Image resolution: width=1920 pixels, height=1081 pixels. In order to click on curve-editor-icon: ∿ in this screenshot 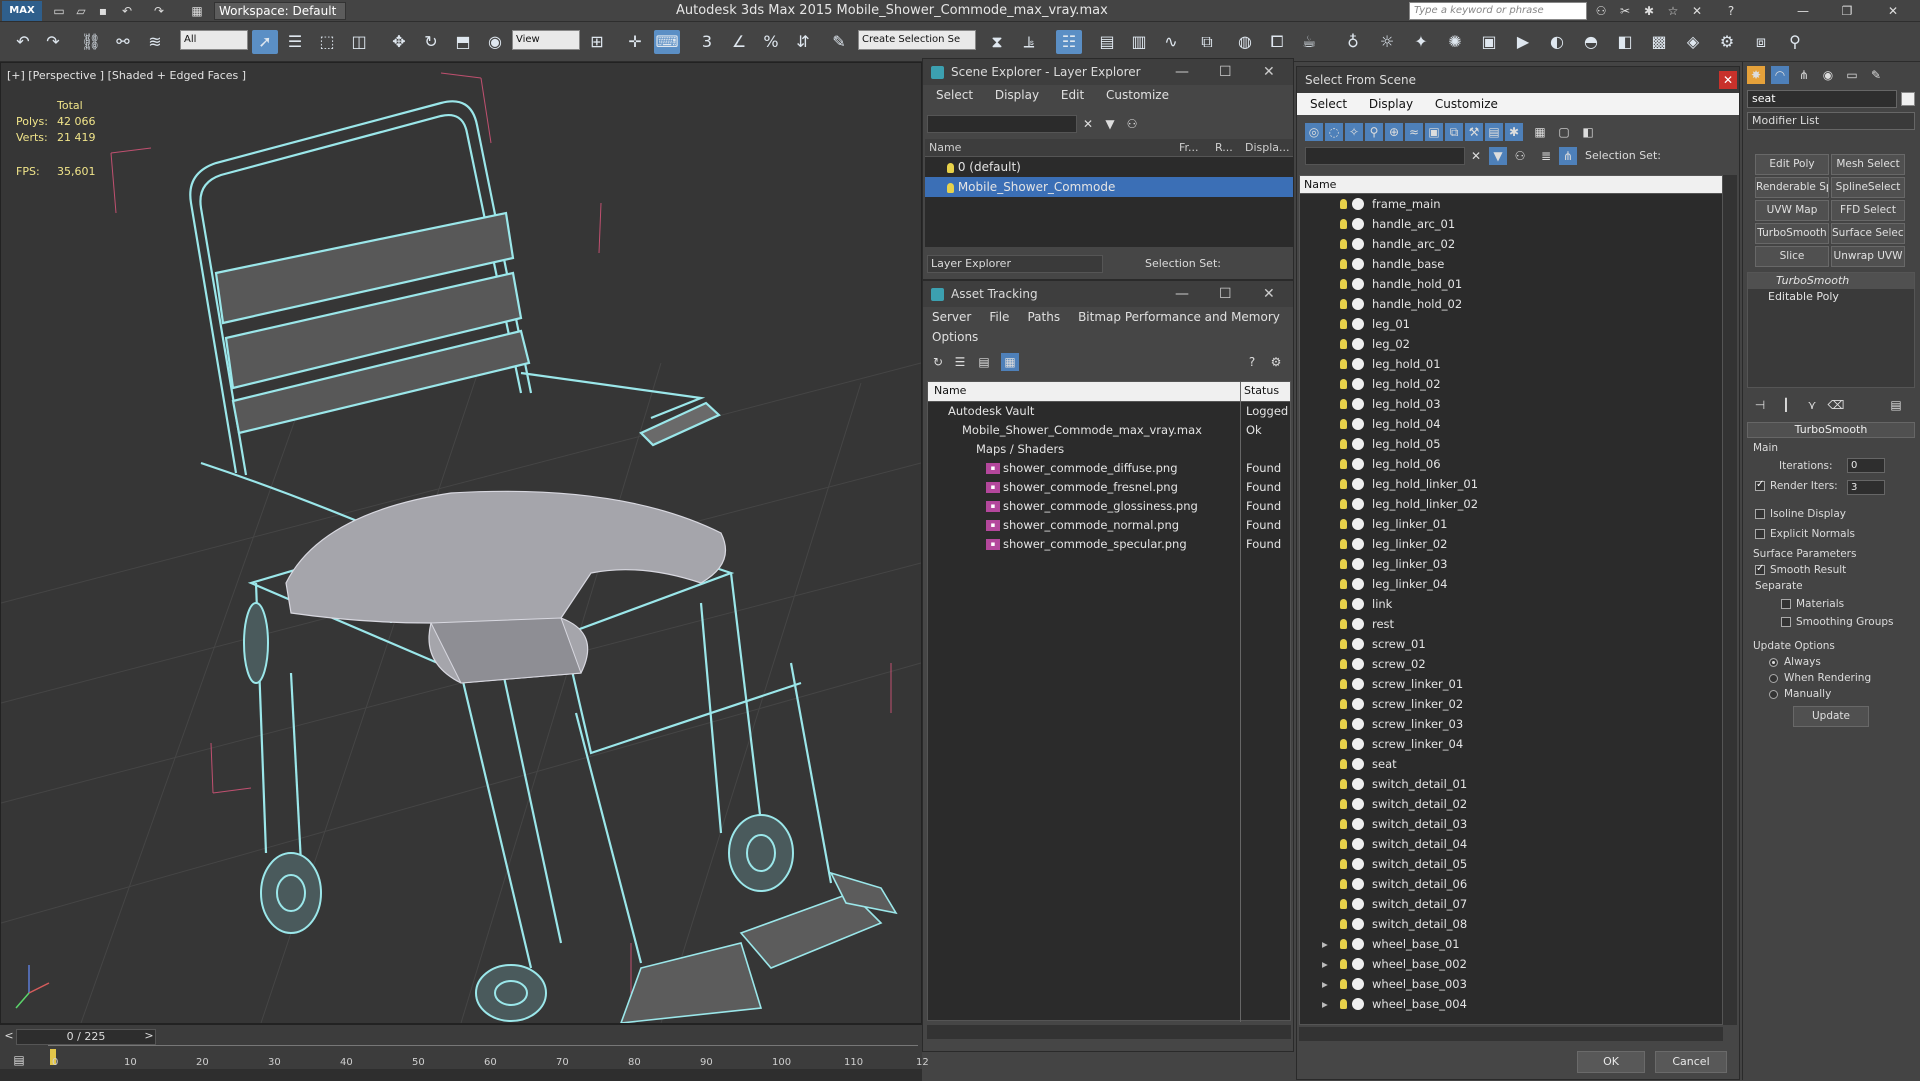, I will do `click(1171, 42)`.